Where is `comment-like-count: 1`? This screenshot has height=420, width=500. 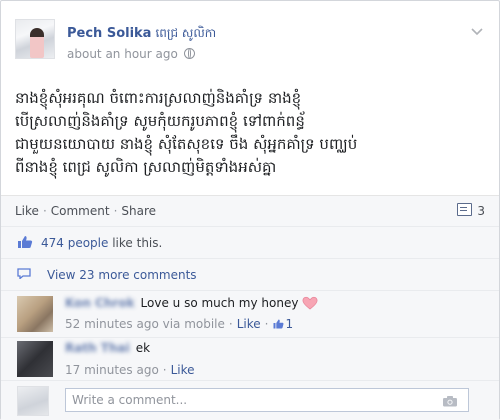 comment-like-count: 1 is located at coordinates (290, 324).